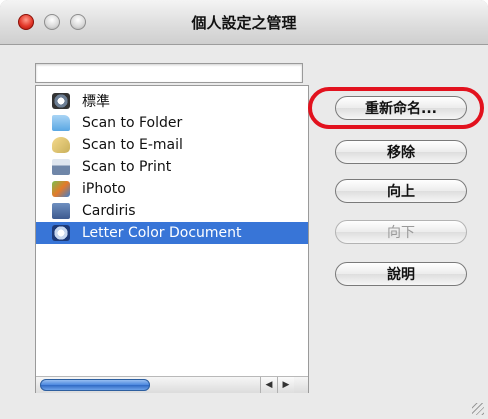 This screenshot has width=488, height=419. I want to click on title-bar: 個人設定之管理, so click(244, 22).